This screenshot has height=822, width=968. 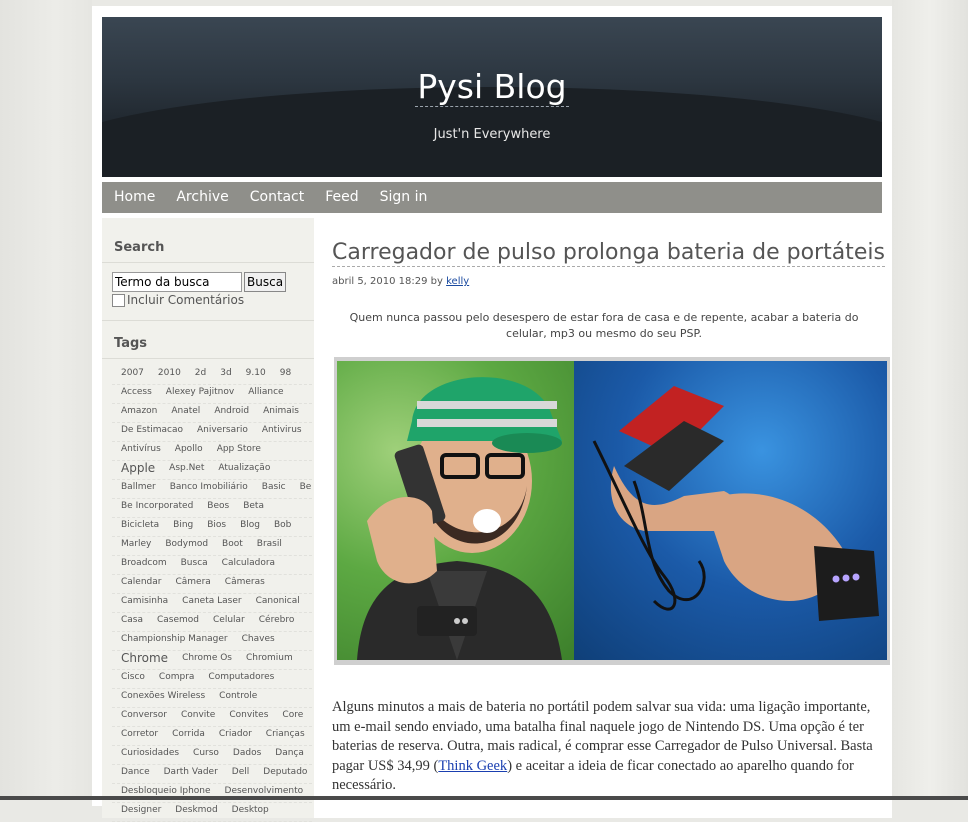 I want to click on tag-link: Brasil, so click(x=269, y=544).